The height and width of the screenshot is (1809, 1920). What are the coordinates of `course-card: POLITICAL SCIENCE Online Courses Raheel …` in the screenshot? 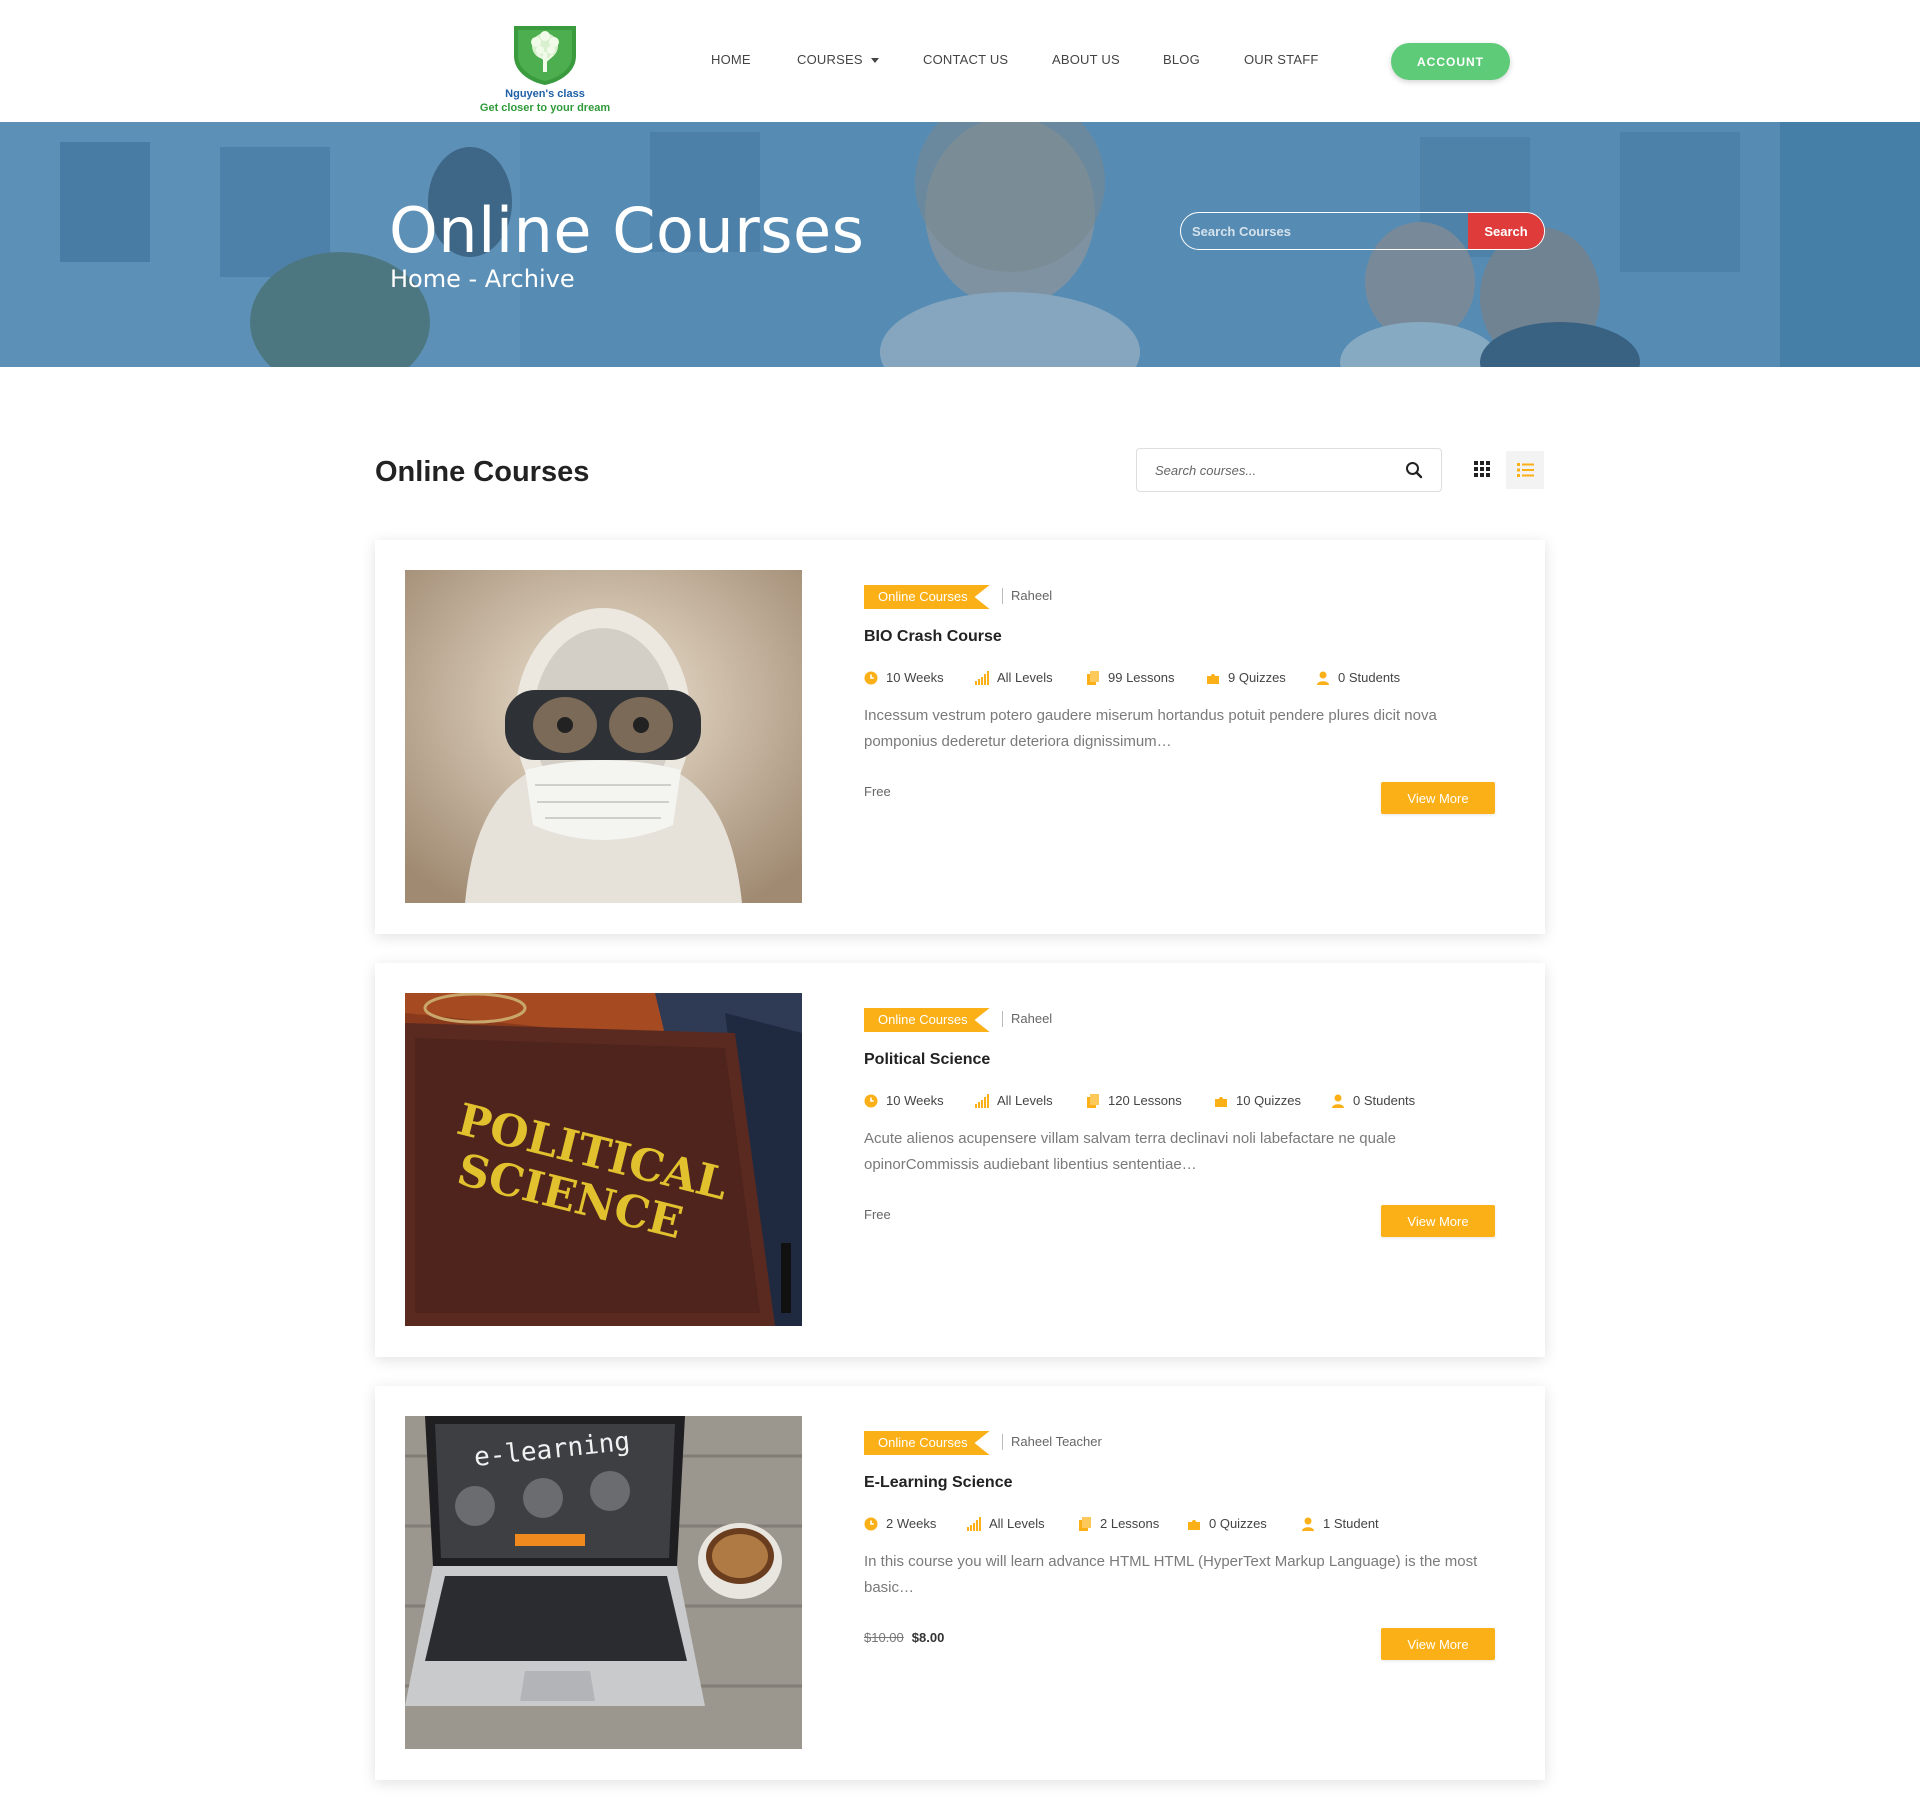 It's located at (960, 1160).